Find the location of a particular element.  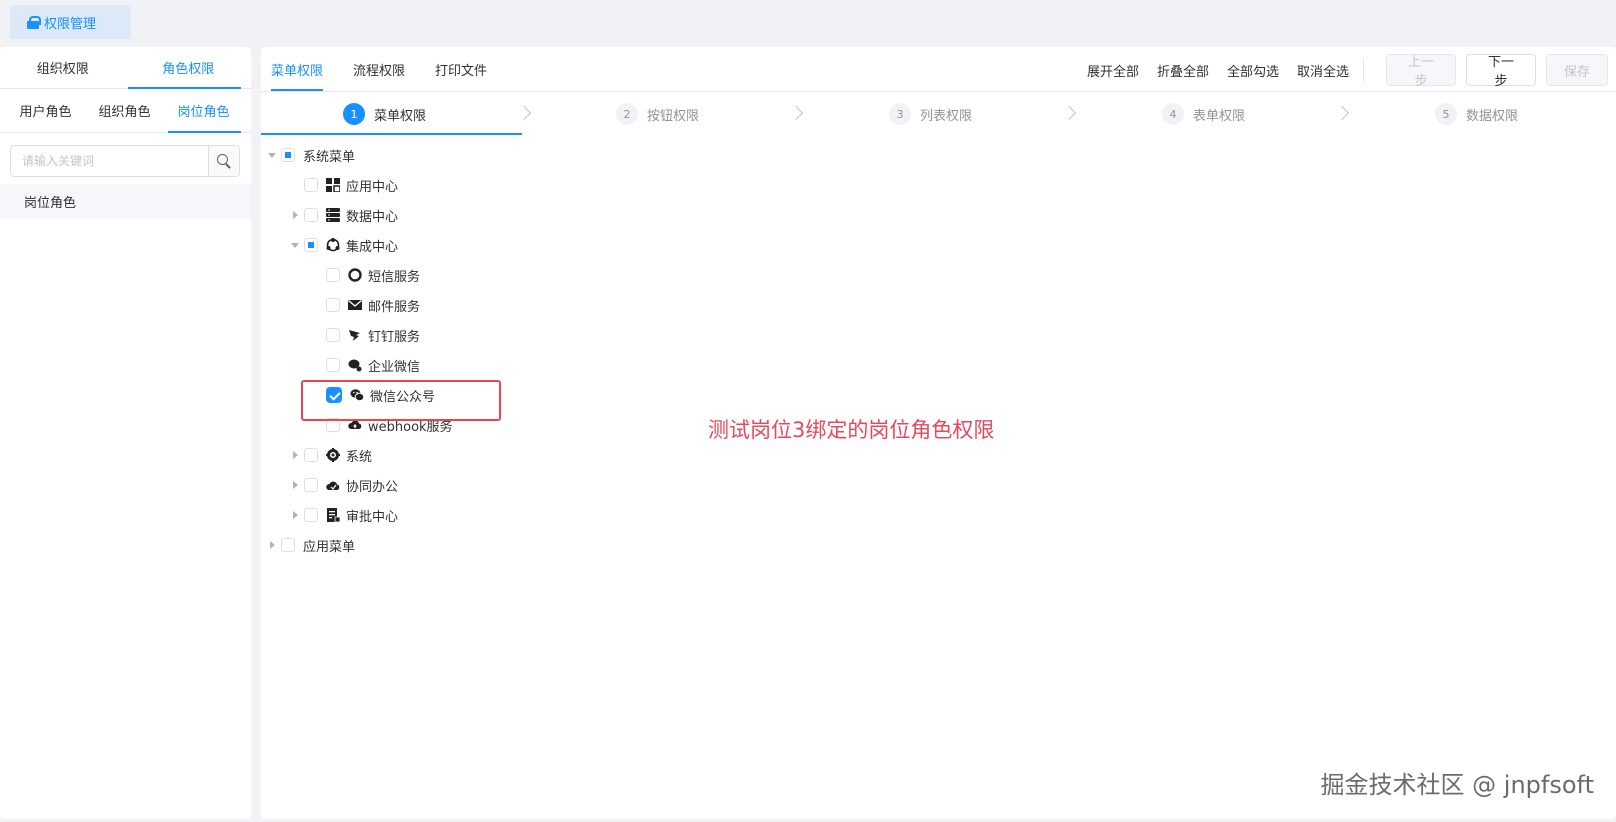

role-type-tabs: 用户角色 组织角色 岗位角色 is located at coordinates (125, 111).